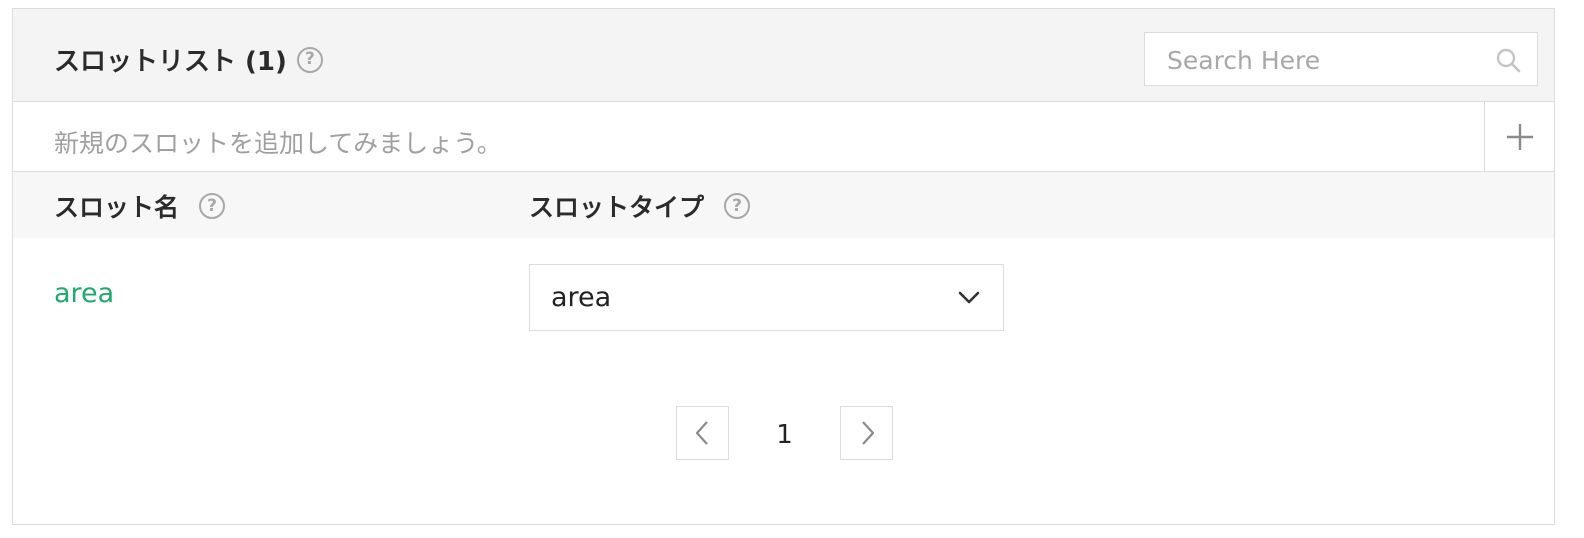  I want to click on slot-name-link: area, so click(84, 293).